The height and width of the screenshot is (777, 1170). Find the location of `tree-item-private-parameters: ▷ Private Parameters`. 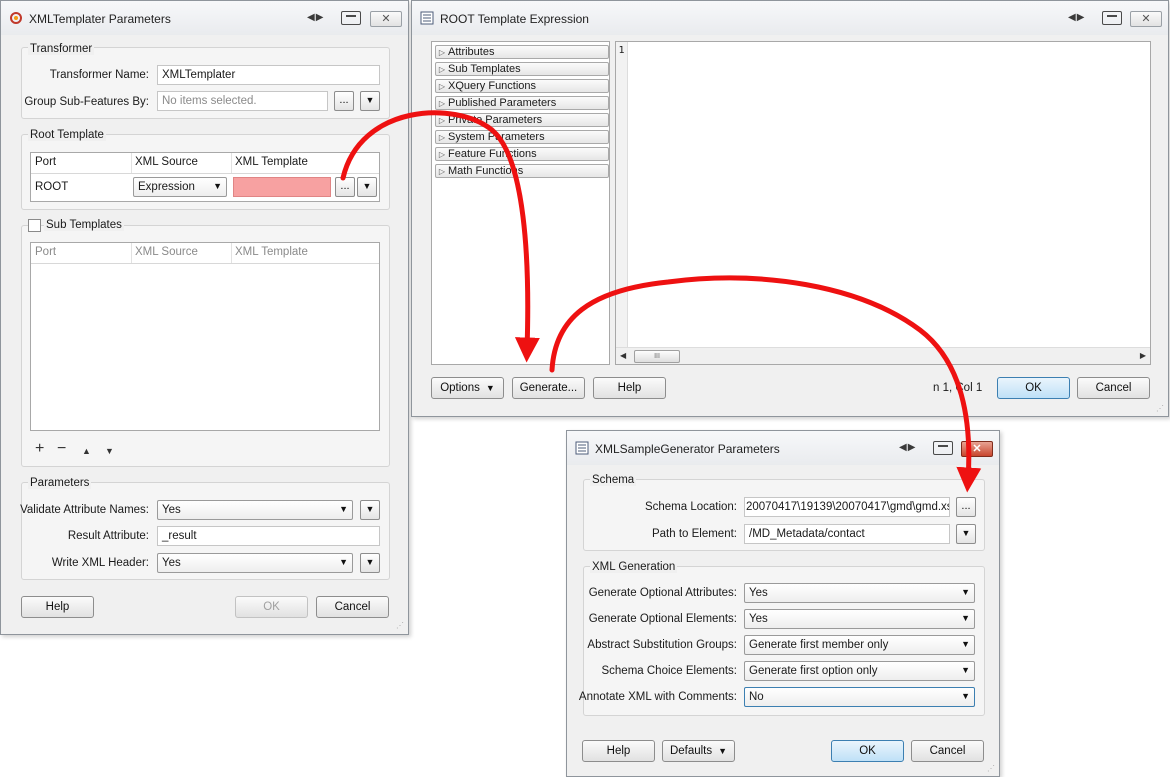

tree-item-private-parameters: ▷ Private Parameters is located at coordinates (522, 120).